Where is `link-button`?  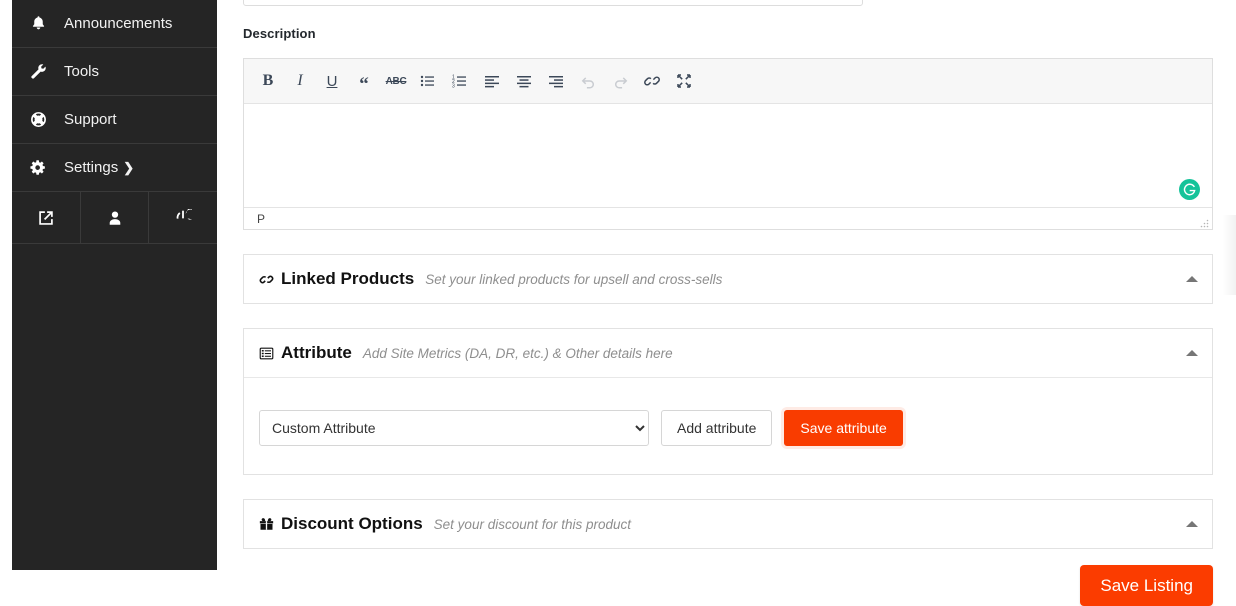
link-button is located at coordinates (652, 81).